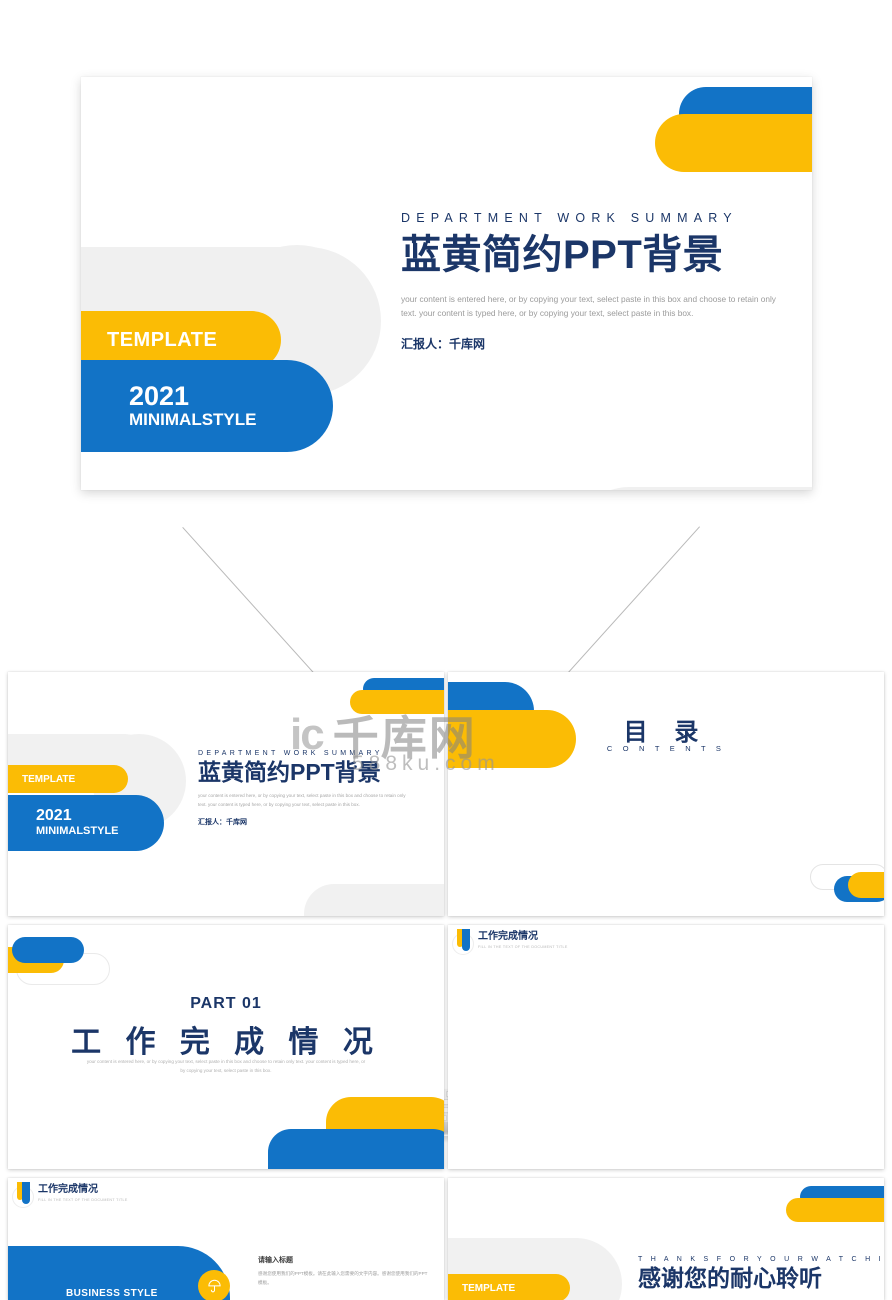 The height and width of the screenshot is (1300, 892). I want to click on decor-blue-pill-bottom, so click(356, 1149).